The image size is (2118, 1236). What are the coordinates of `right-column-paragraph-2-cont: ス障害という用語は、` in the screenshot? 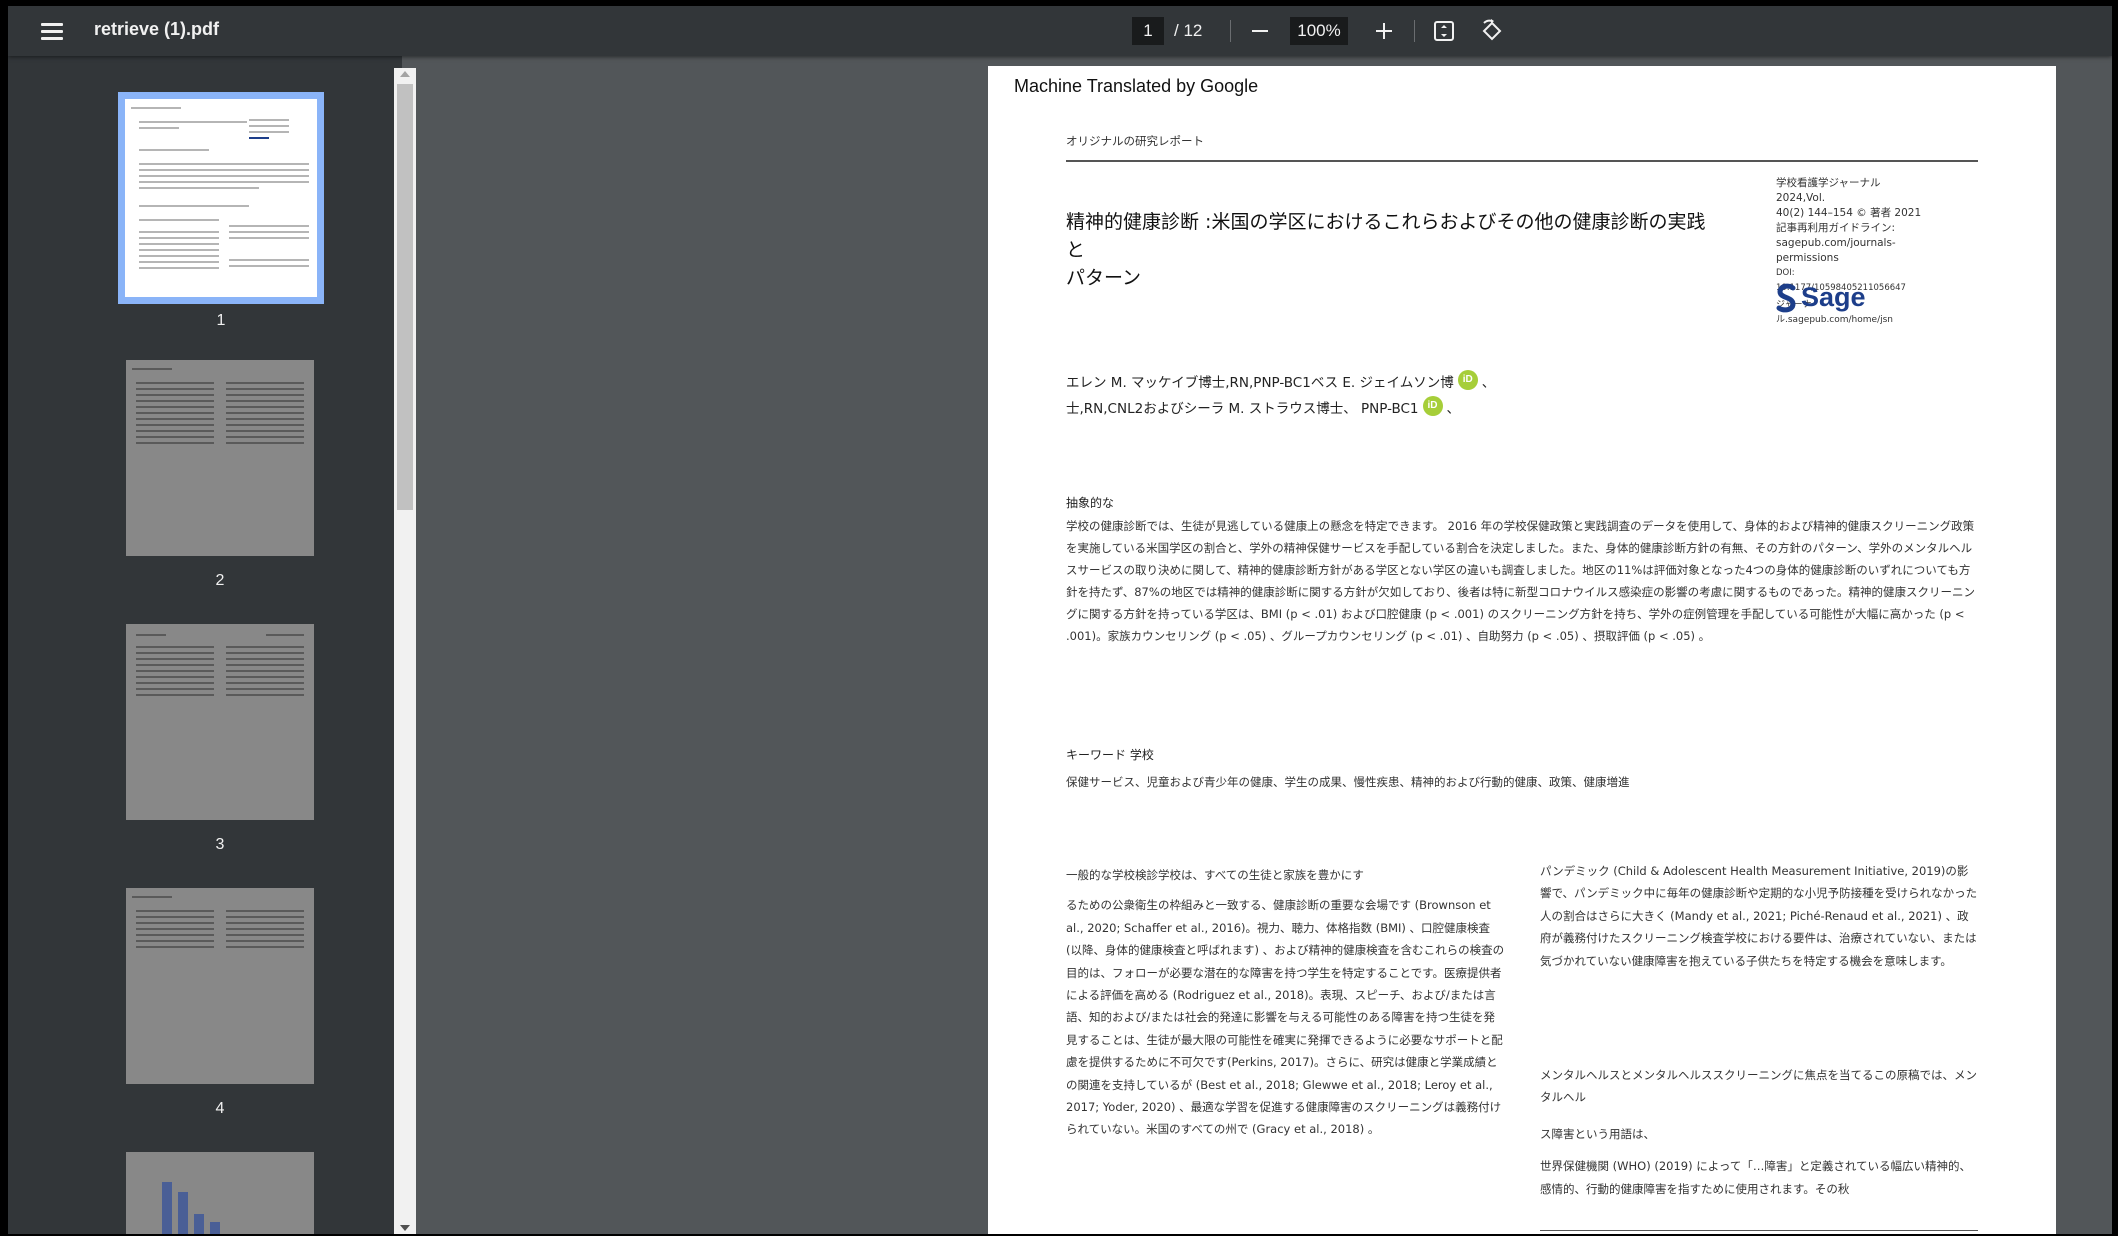 It's located at (1597, 1133).